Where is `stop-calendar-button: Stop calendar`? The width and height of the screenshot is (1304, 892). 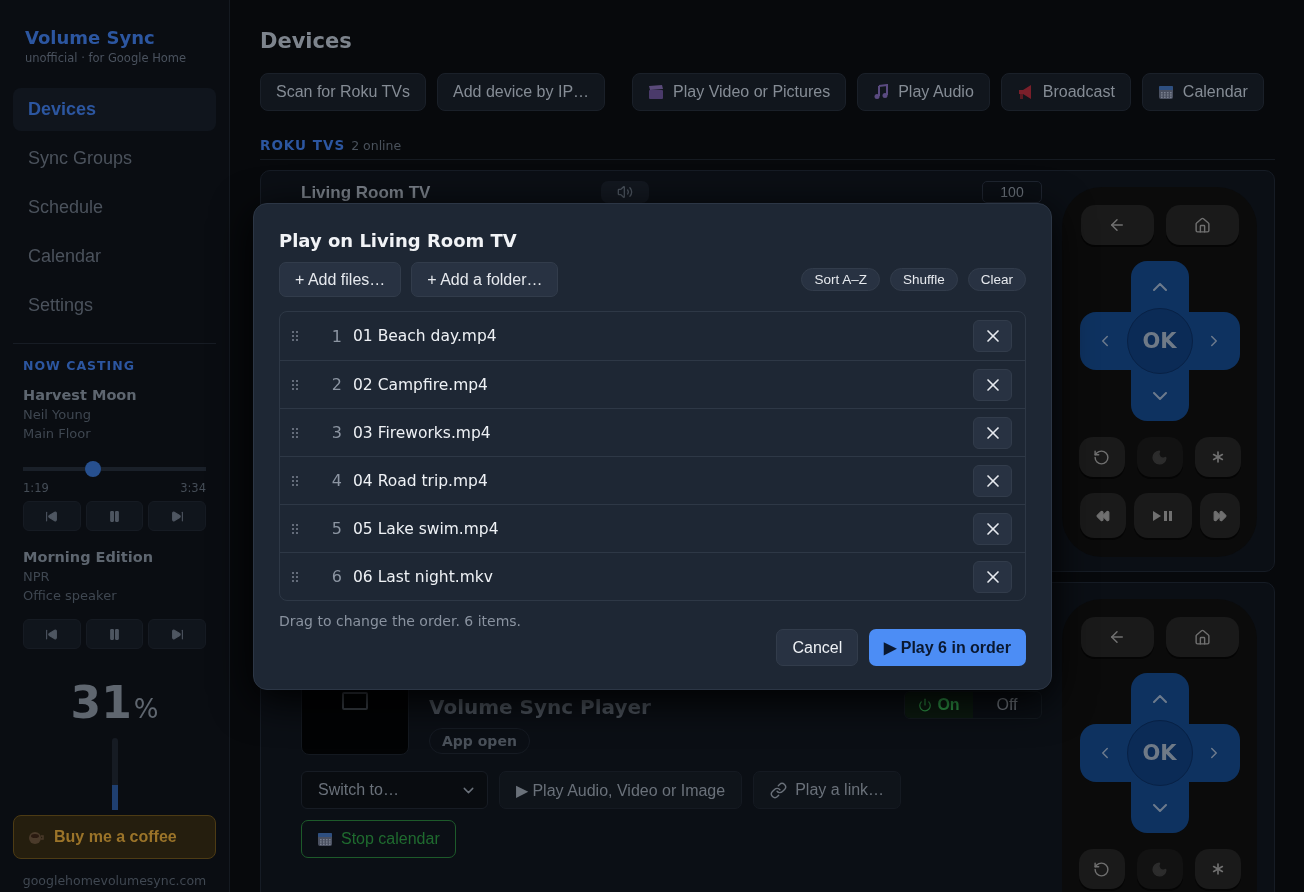
stop-calendar-button: Stop calendar is located at coordinates (378, 839).